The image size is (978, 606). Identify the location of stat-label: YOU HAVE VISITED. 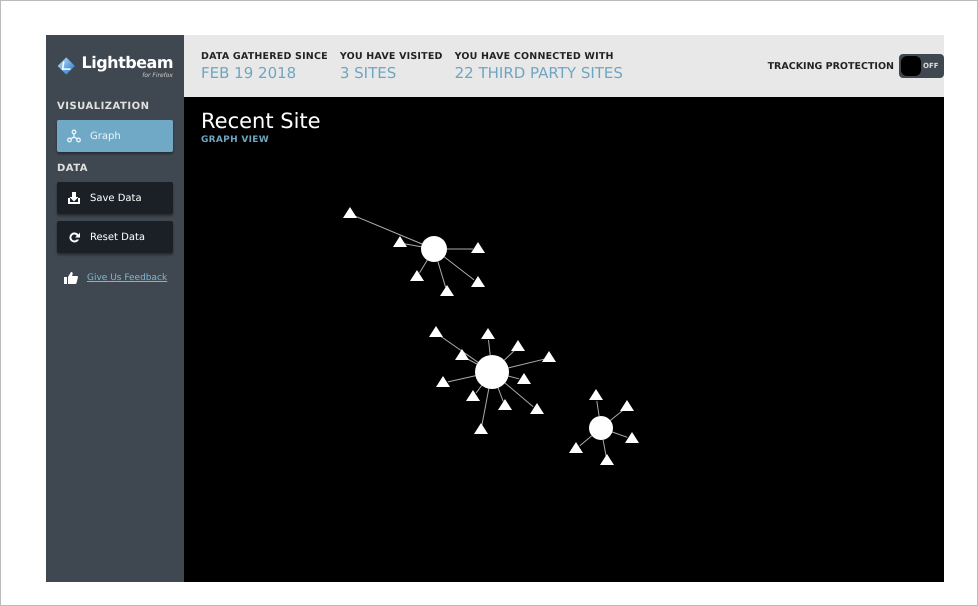
(391, 56).